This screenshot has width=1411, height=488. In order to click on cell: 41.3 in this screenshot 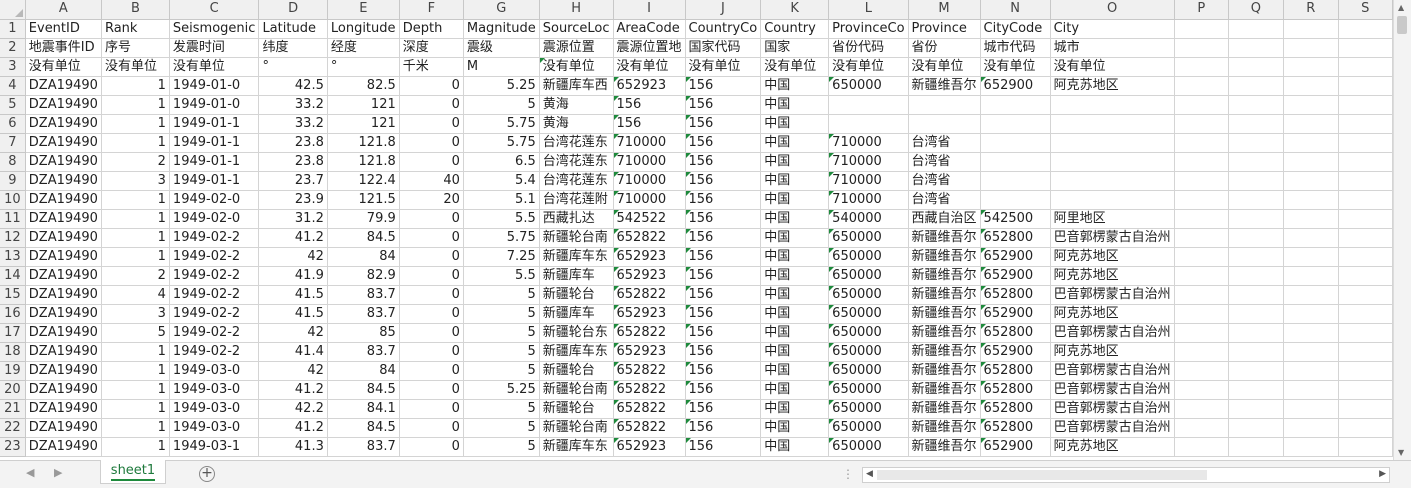, I will do `click(293, 447)`.